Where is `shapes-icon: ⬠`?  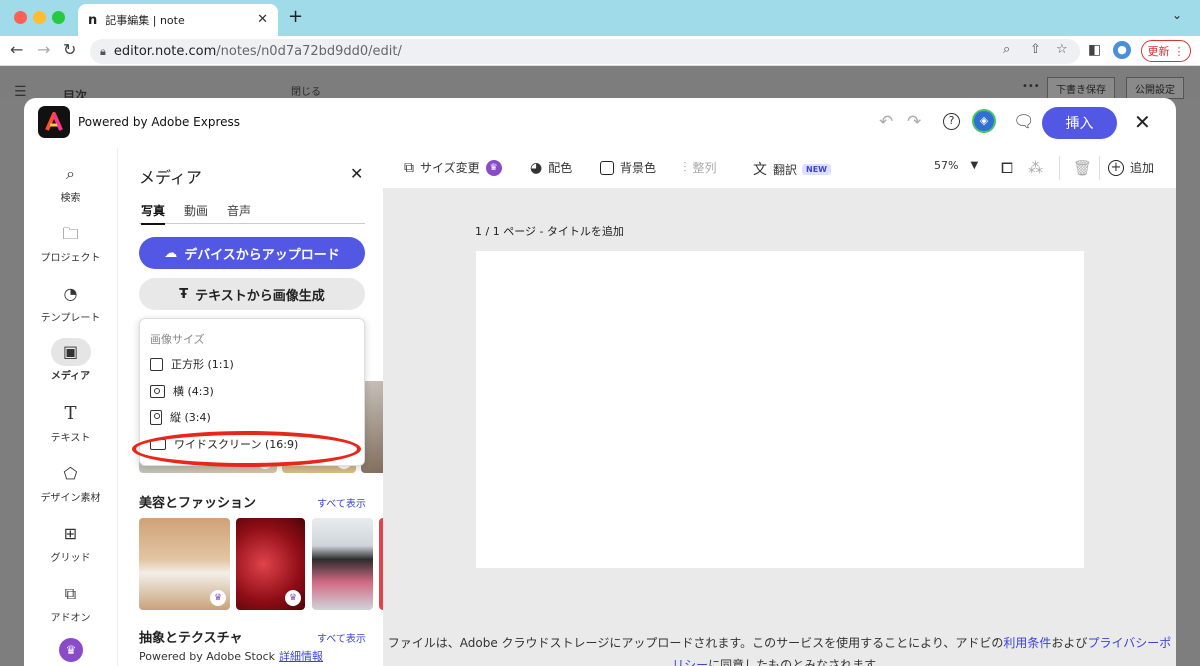
shapes-icon: ⬠ is located at coordinates (70, 473).